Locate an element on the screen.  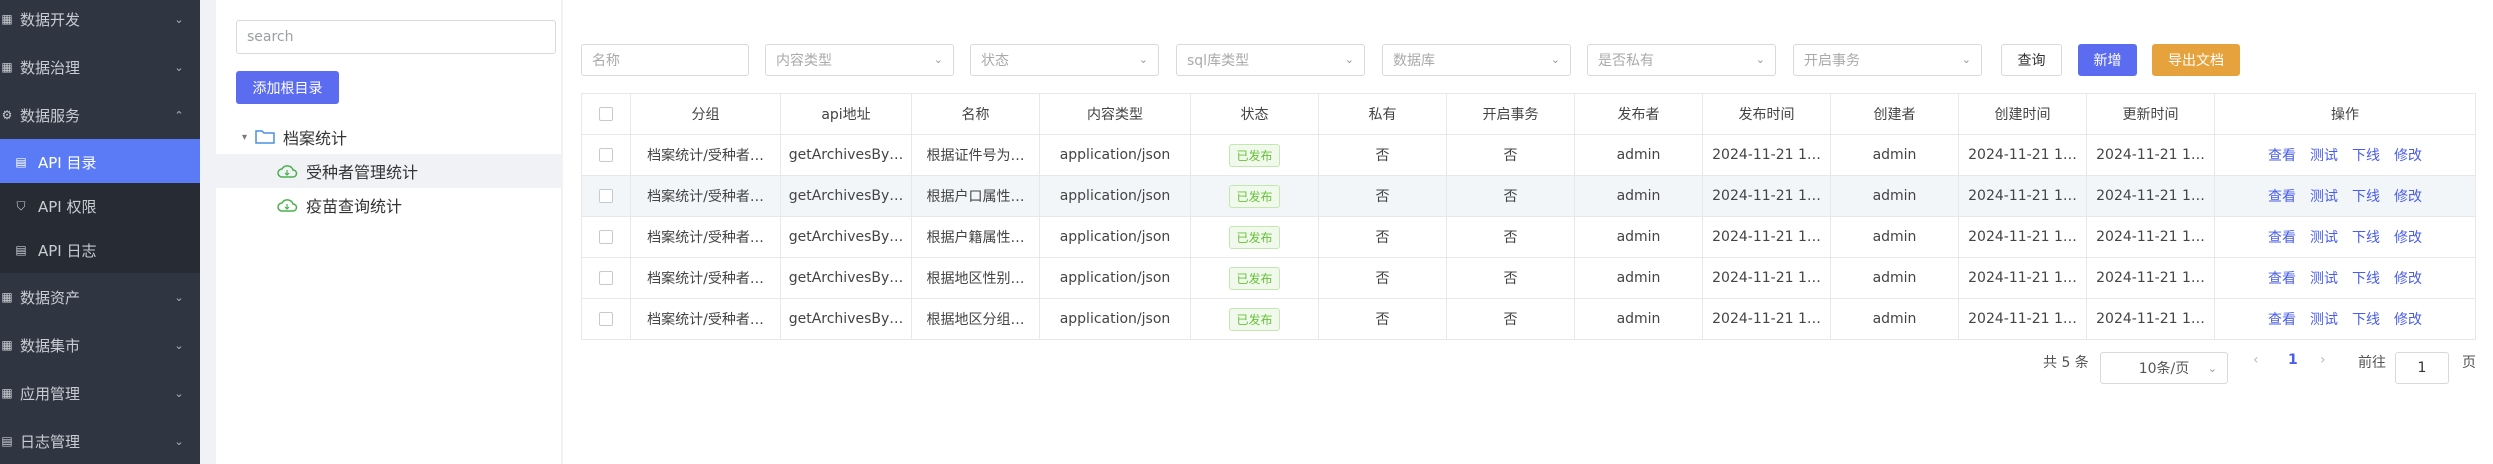
status-select: 状态 ⌄ is located at coordinates (1064, 60).